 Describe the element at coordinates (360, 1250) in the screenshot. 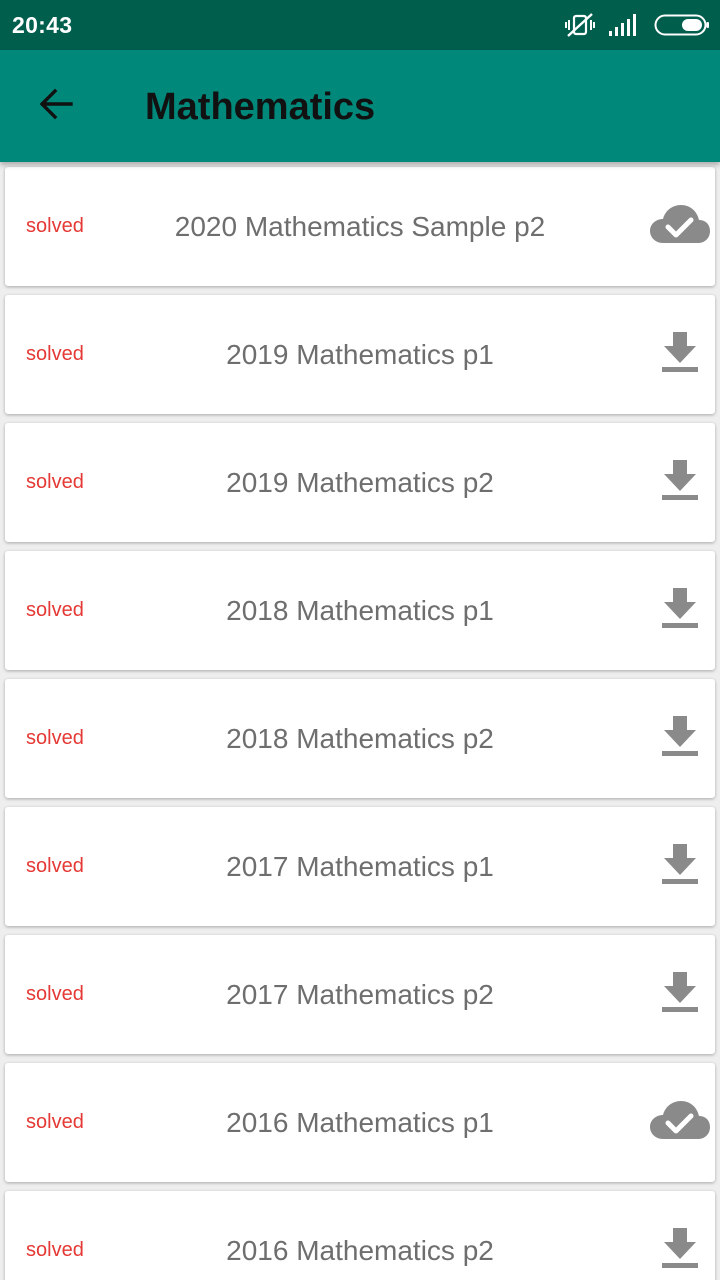

I see `paper-title: 2016 Mathematics p2` at that location.